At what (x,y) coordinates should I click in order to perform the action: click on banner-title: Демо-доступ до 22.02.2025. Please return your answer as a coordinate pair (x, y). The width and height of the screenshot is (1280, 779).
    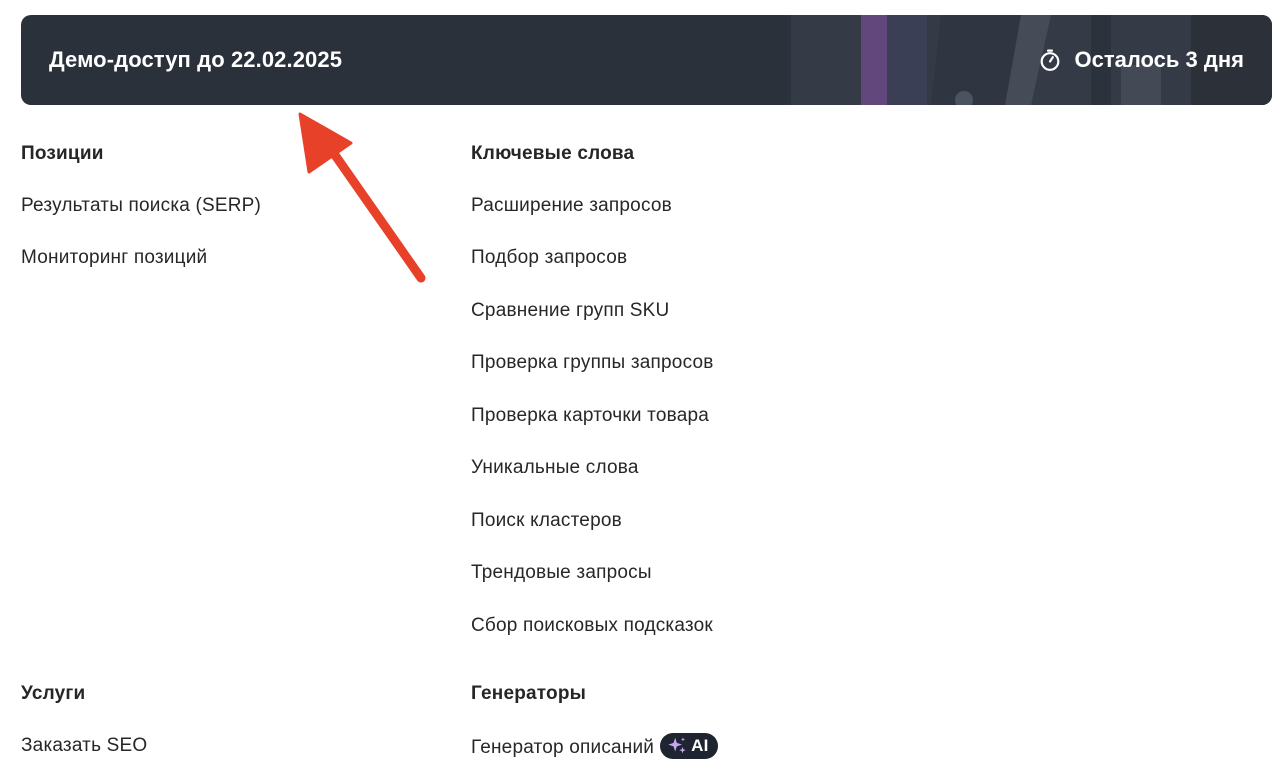
    Looking at the image, I should click on (196, 59).